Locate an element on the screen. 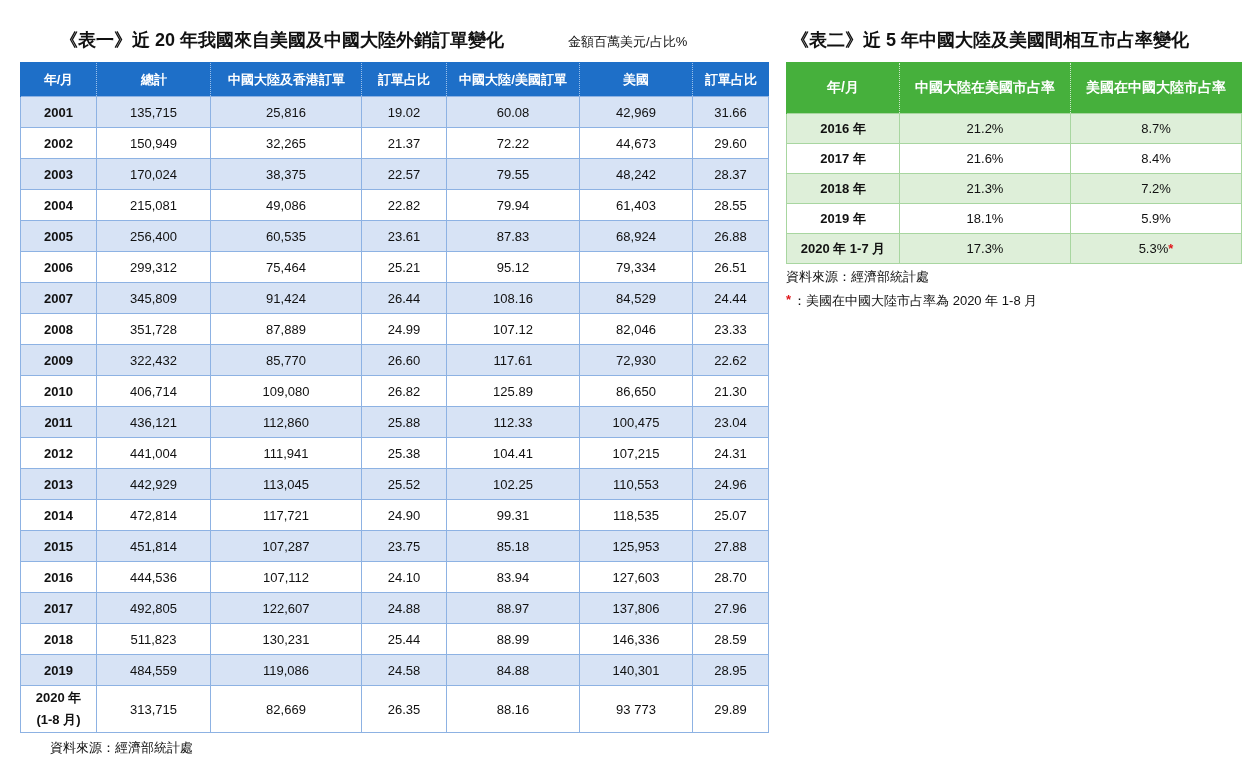  table-cell: 5.9% is located at coordinates (1156, 218).